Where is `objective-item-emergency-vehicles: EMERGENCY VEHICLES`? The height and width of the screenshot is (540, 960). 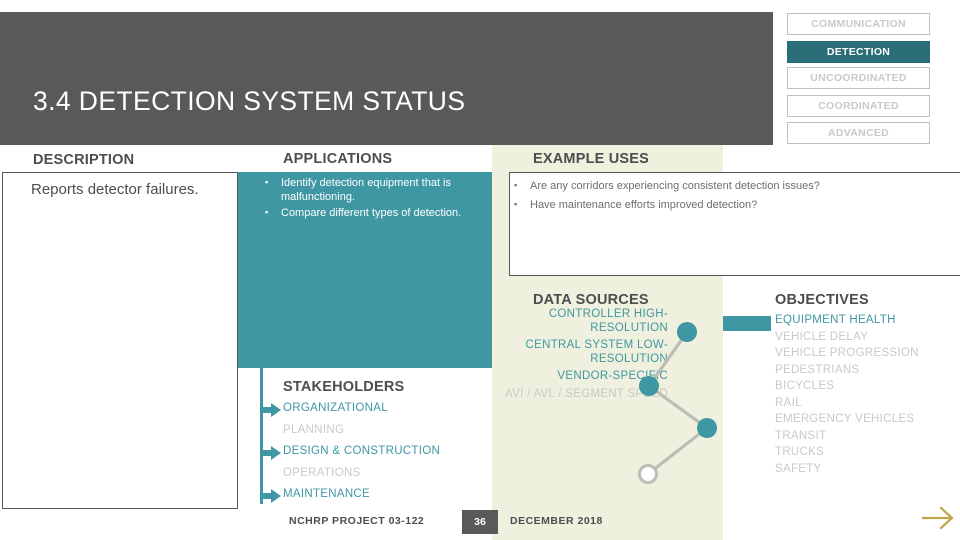
objective-item-emergency-vehicles: EMERGENCY VEHICLES is located at coordinates (845, 419).